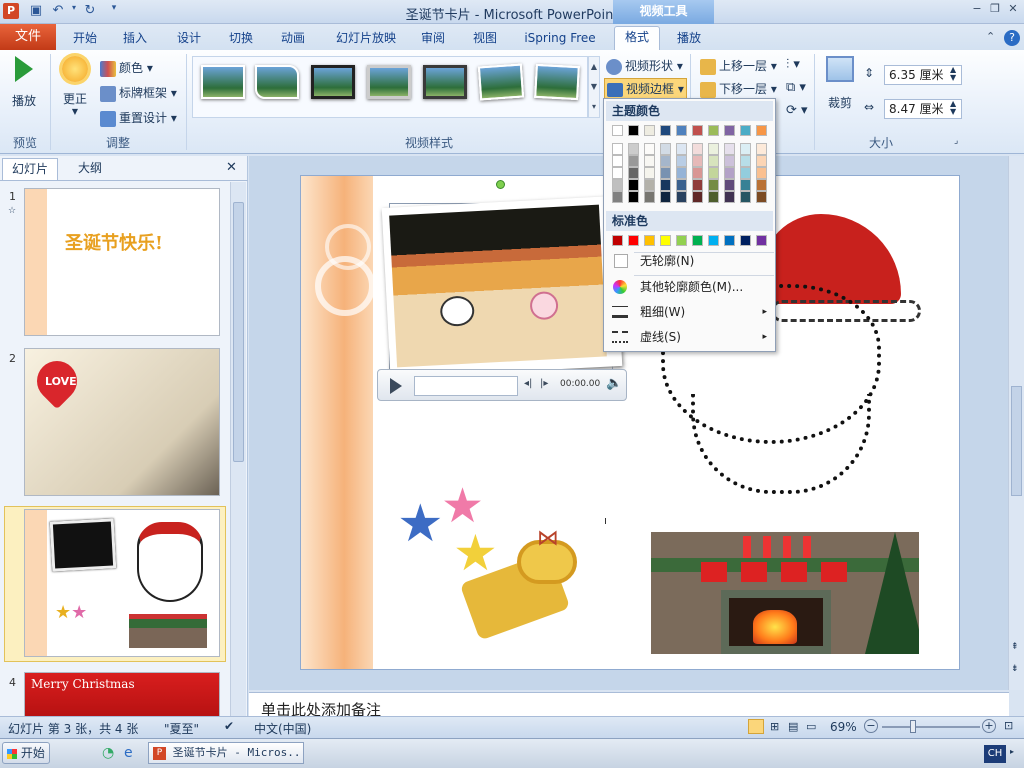  Describe the element at coordinates (690, 261) in the screenshot. I see `no-outline-item: 无轮廓(N)` at that location.